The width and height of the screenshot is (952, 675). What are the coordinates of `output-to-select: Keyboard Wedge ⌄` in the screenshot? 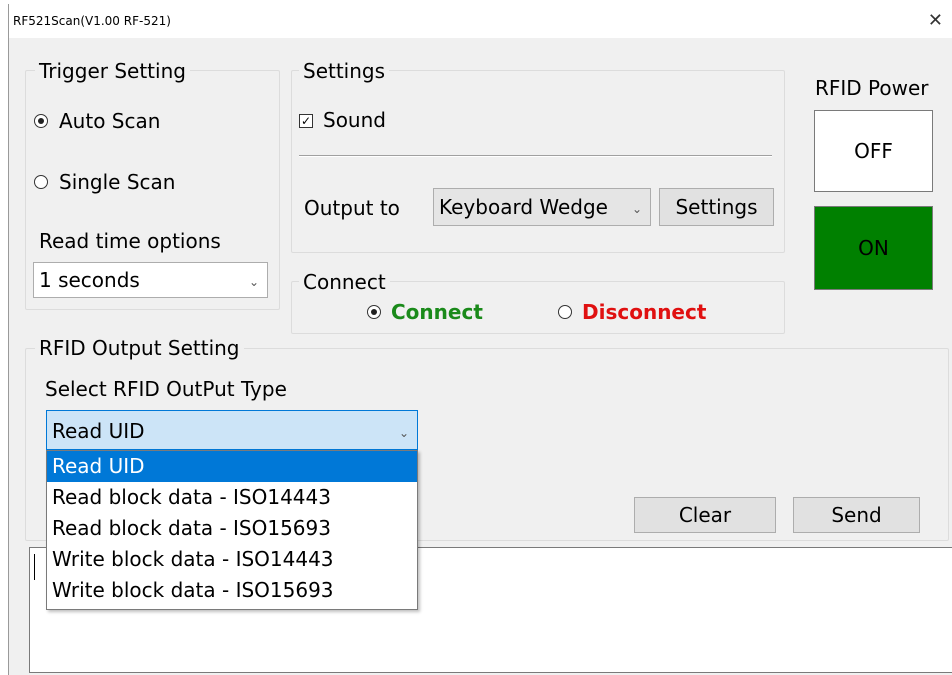 It's located at (542, 207).